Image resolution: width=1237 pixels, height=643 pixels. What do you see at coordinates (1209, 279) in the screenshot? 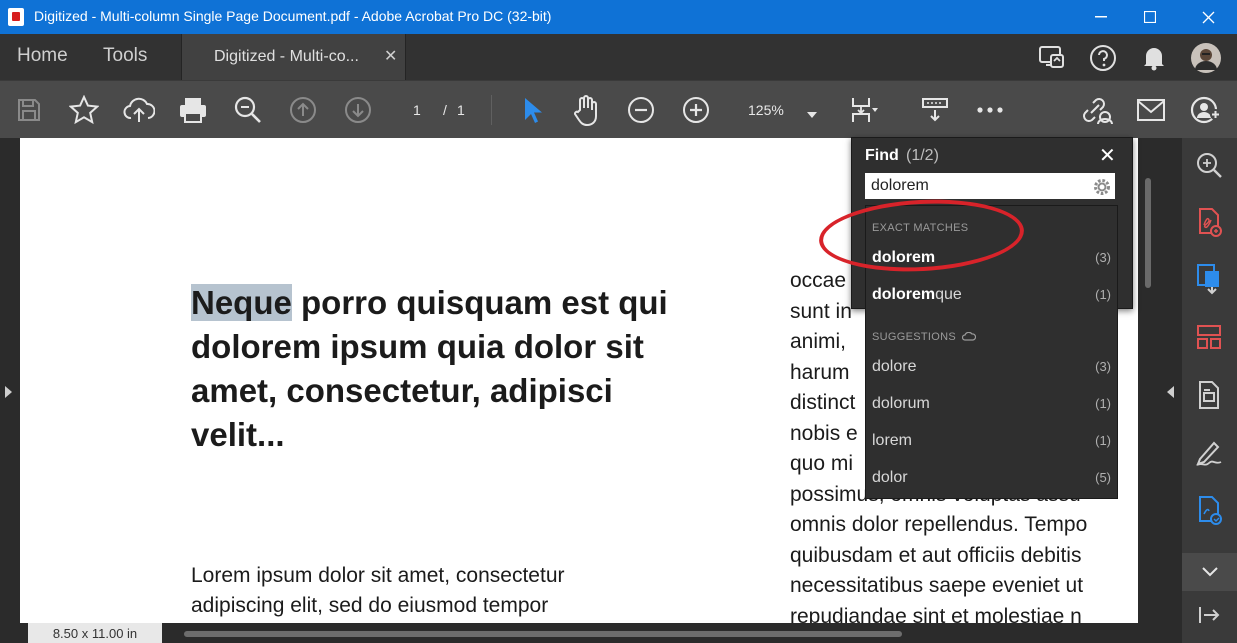
I see `export-pdf-icon` at bounding box center [1209, 279].